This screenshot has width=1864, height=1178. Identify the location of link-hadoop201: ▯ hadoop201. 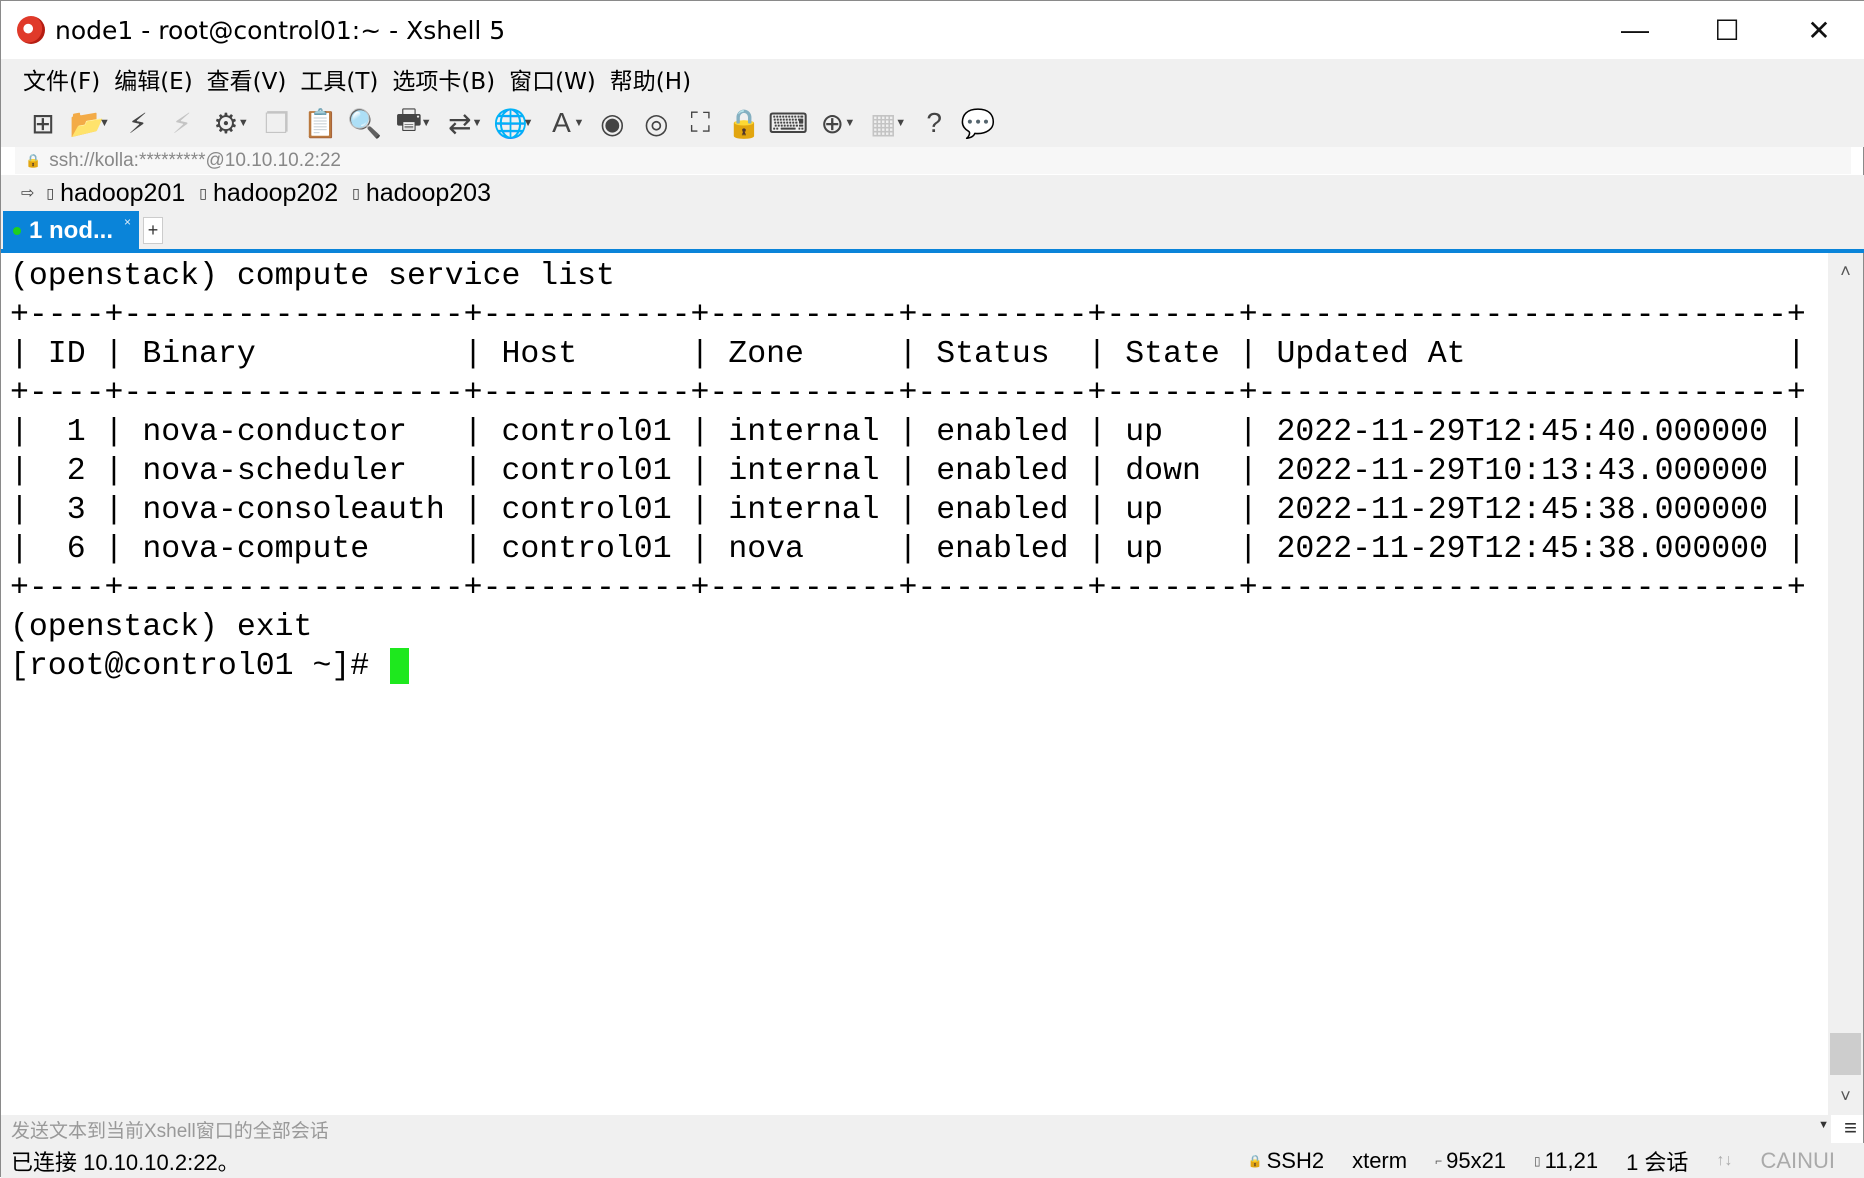
(115, 193).